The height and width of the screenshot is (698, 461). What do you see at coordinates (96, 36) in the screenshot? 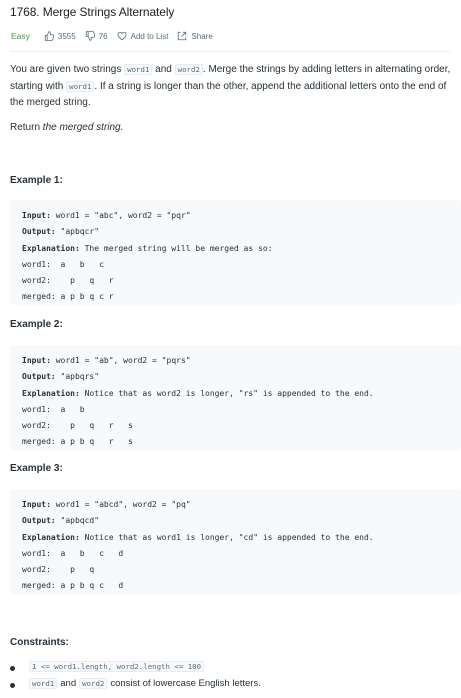
I see `dislike-button: 76` at bounding box center [96, 36].